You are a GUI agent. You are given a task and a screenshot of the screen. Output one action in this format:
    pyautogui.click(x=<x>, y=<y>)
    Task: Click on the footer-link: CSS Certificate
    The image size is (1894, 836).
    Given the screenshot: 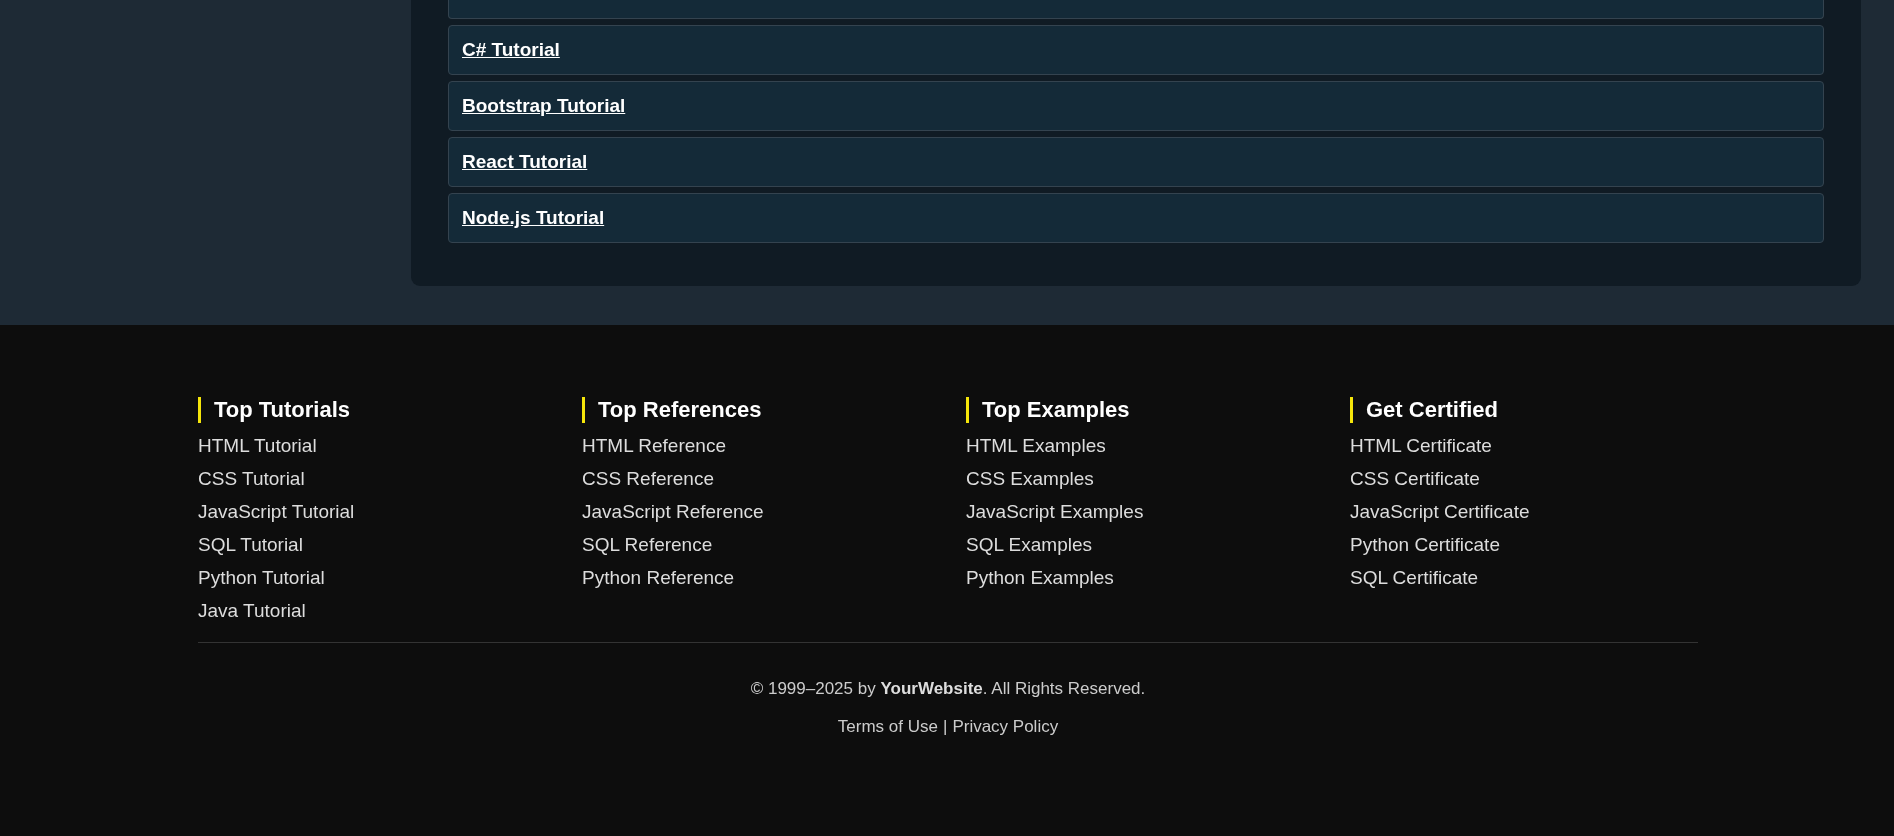 What is the action you would take?
    pyautogui.click(x=1415, y=478)
    